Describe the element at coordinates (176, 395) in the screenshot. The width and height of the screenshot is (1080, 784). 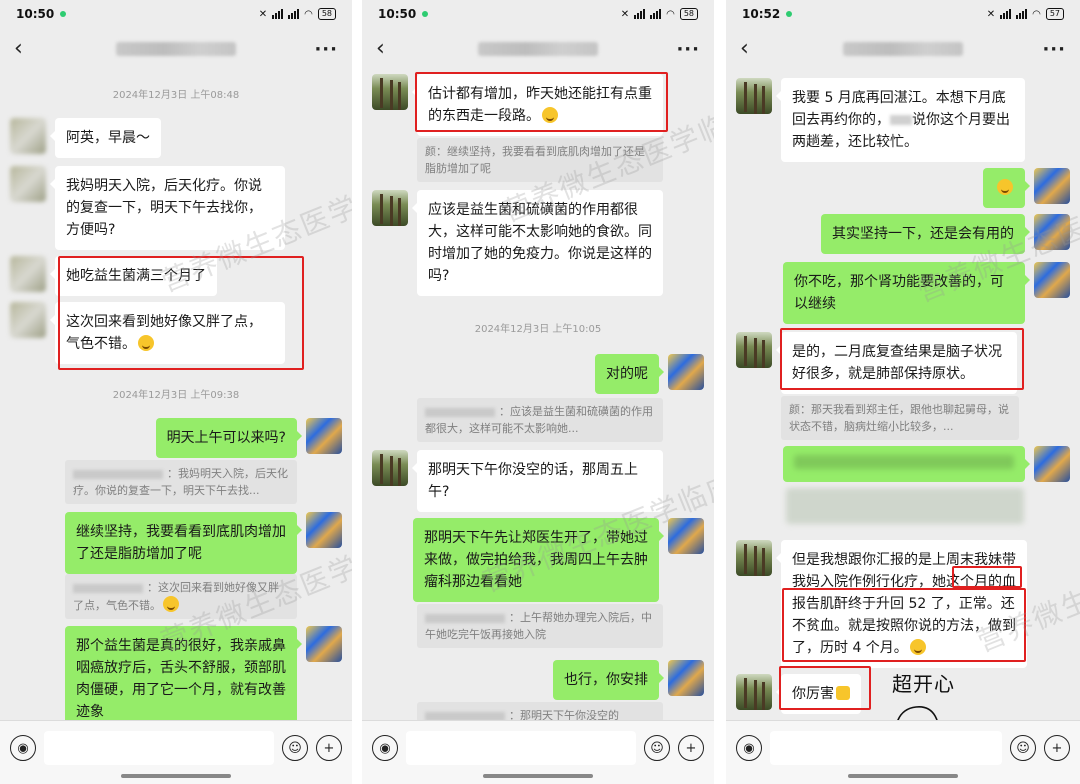
I see `timestamp: 2024年12月3日 上午09:38` at that location.